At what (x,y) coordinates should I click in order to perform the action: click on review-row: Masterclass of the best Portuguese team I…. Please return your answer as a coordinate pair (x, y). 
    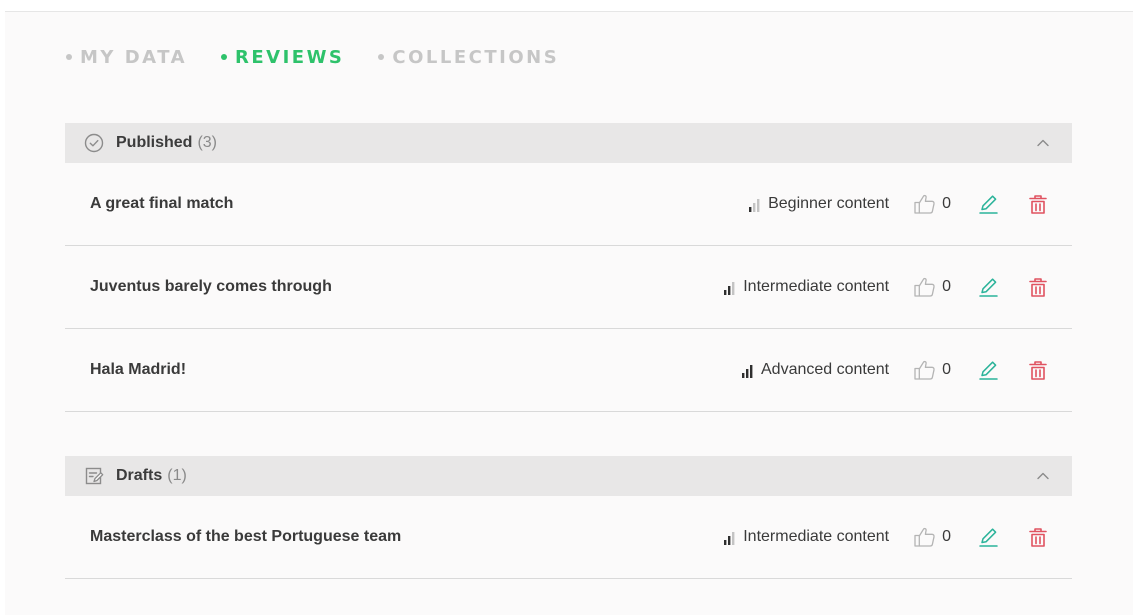
    Looking at the image, I should click on (568, 537).